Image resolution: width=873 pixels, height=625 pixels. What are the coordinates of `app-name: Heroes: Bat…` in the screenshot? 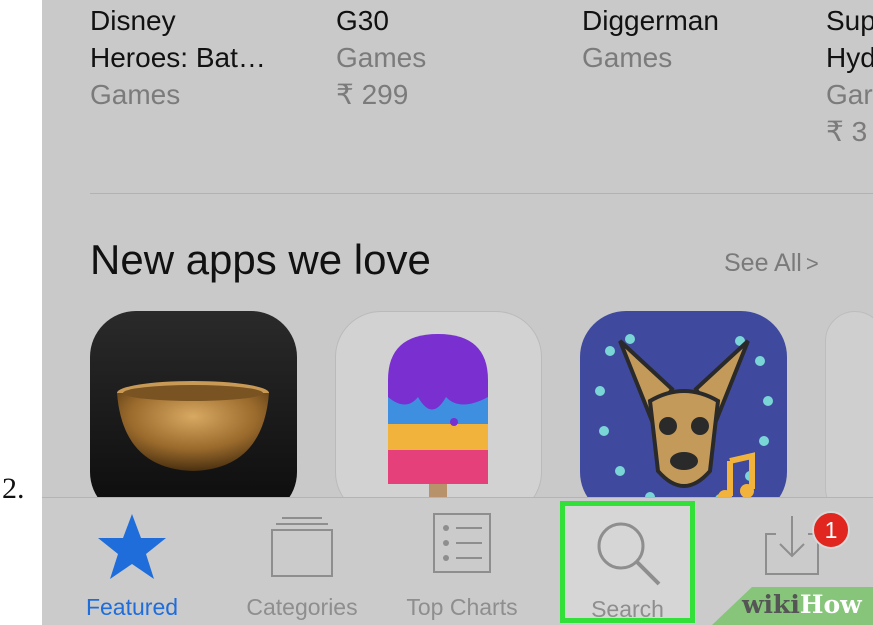 It's located at (178, 57).